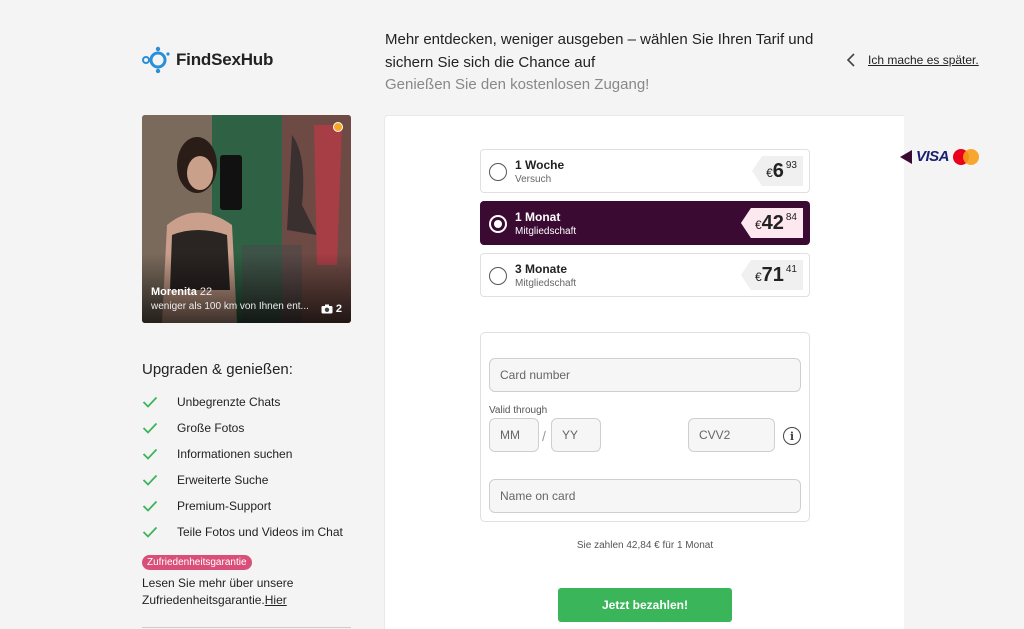  I want to click on feature-label: Teile Fotos und Videos im Chat, so click(260, 532).